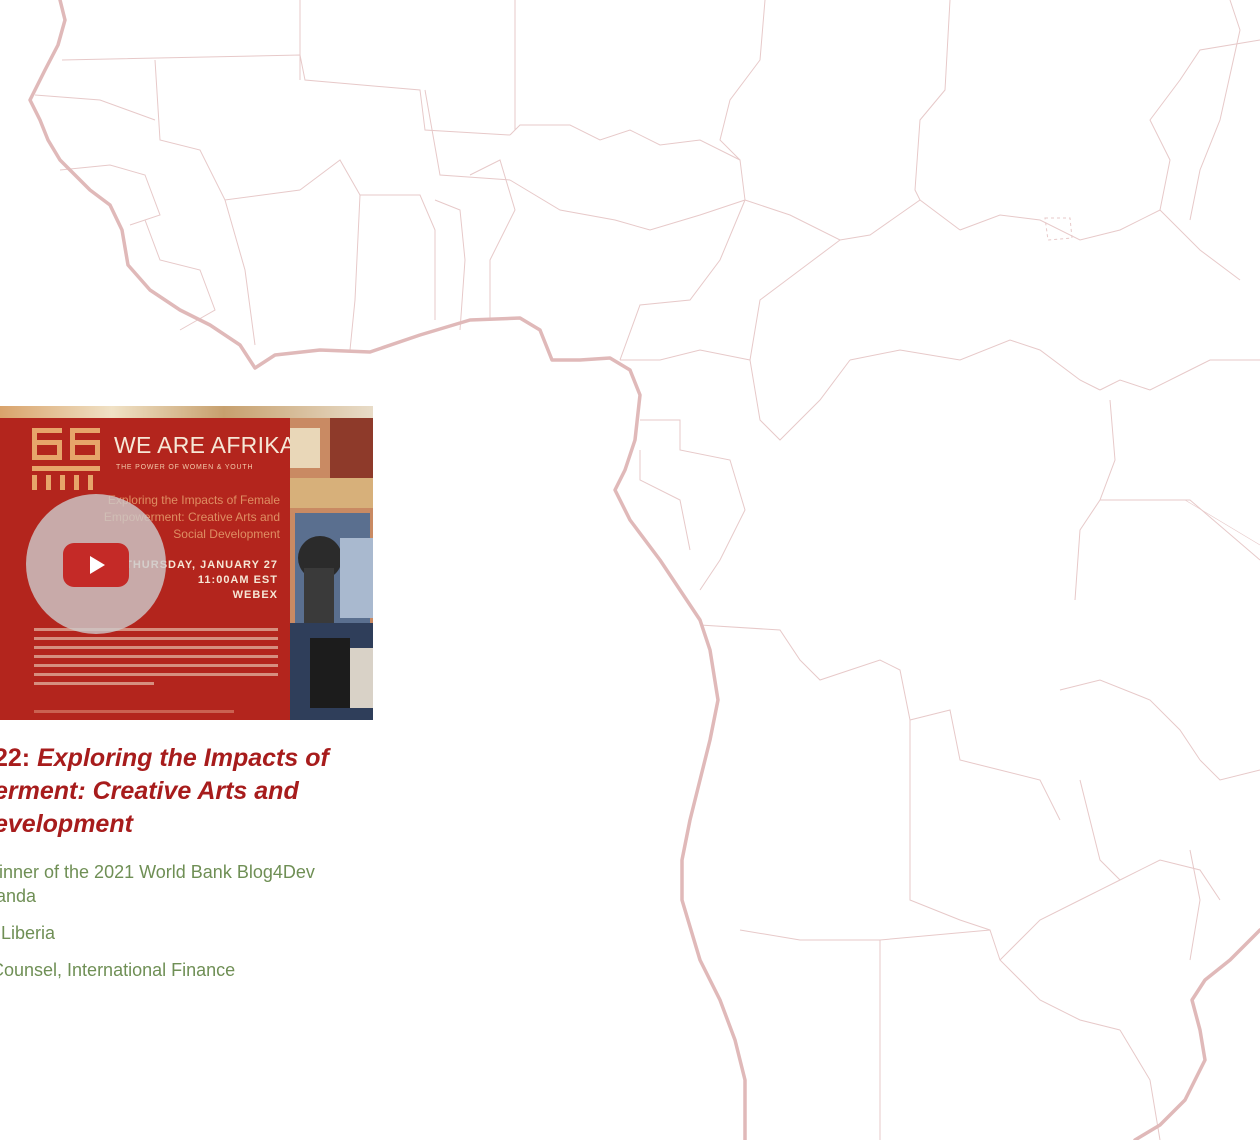  Describe the element at coordinates (185, 467) in the screenshot. I see `thumbnail-subtitle: THE POWER OF WOMEN & YOUTH` at that location.